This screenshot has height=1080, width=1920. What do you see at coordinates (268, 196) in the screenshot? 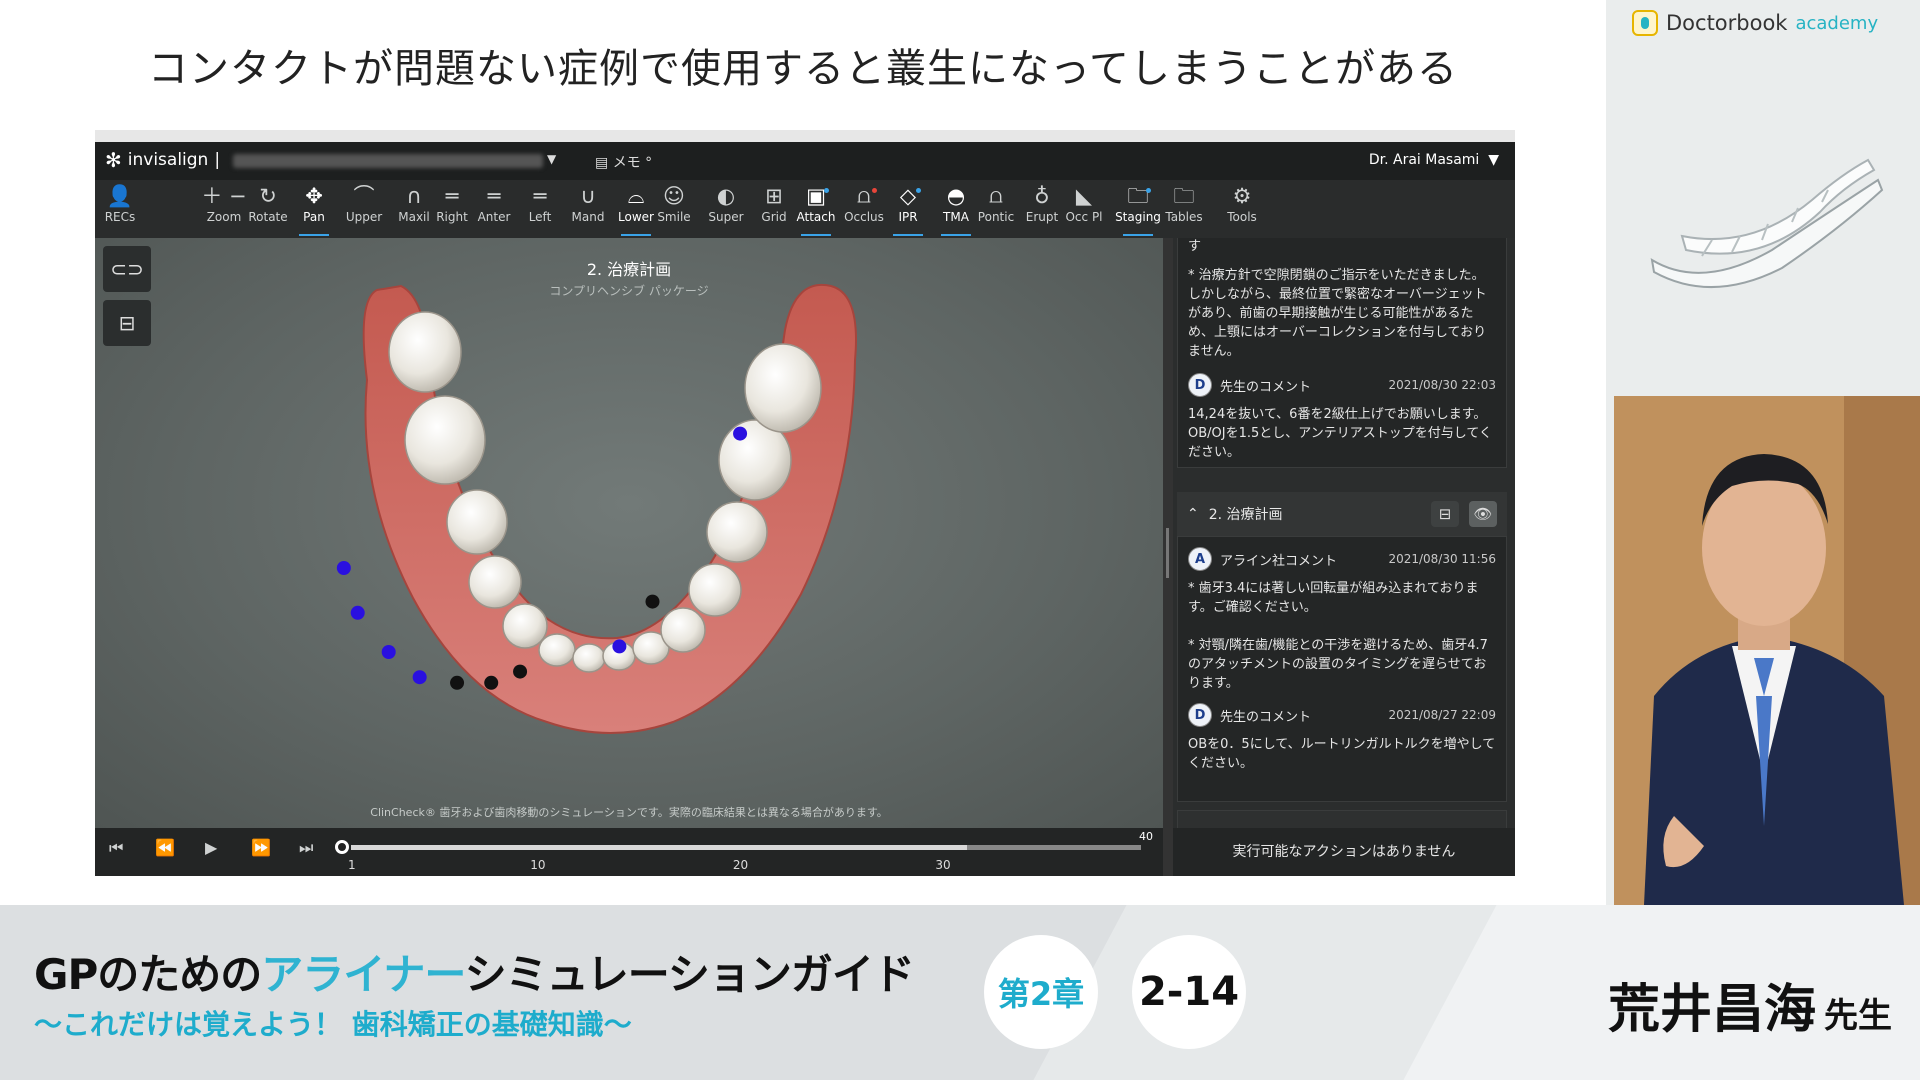
I see `rotate-icon: ↻` at bounding box center [268, 196].